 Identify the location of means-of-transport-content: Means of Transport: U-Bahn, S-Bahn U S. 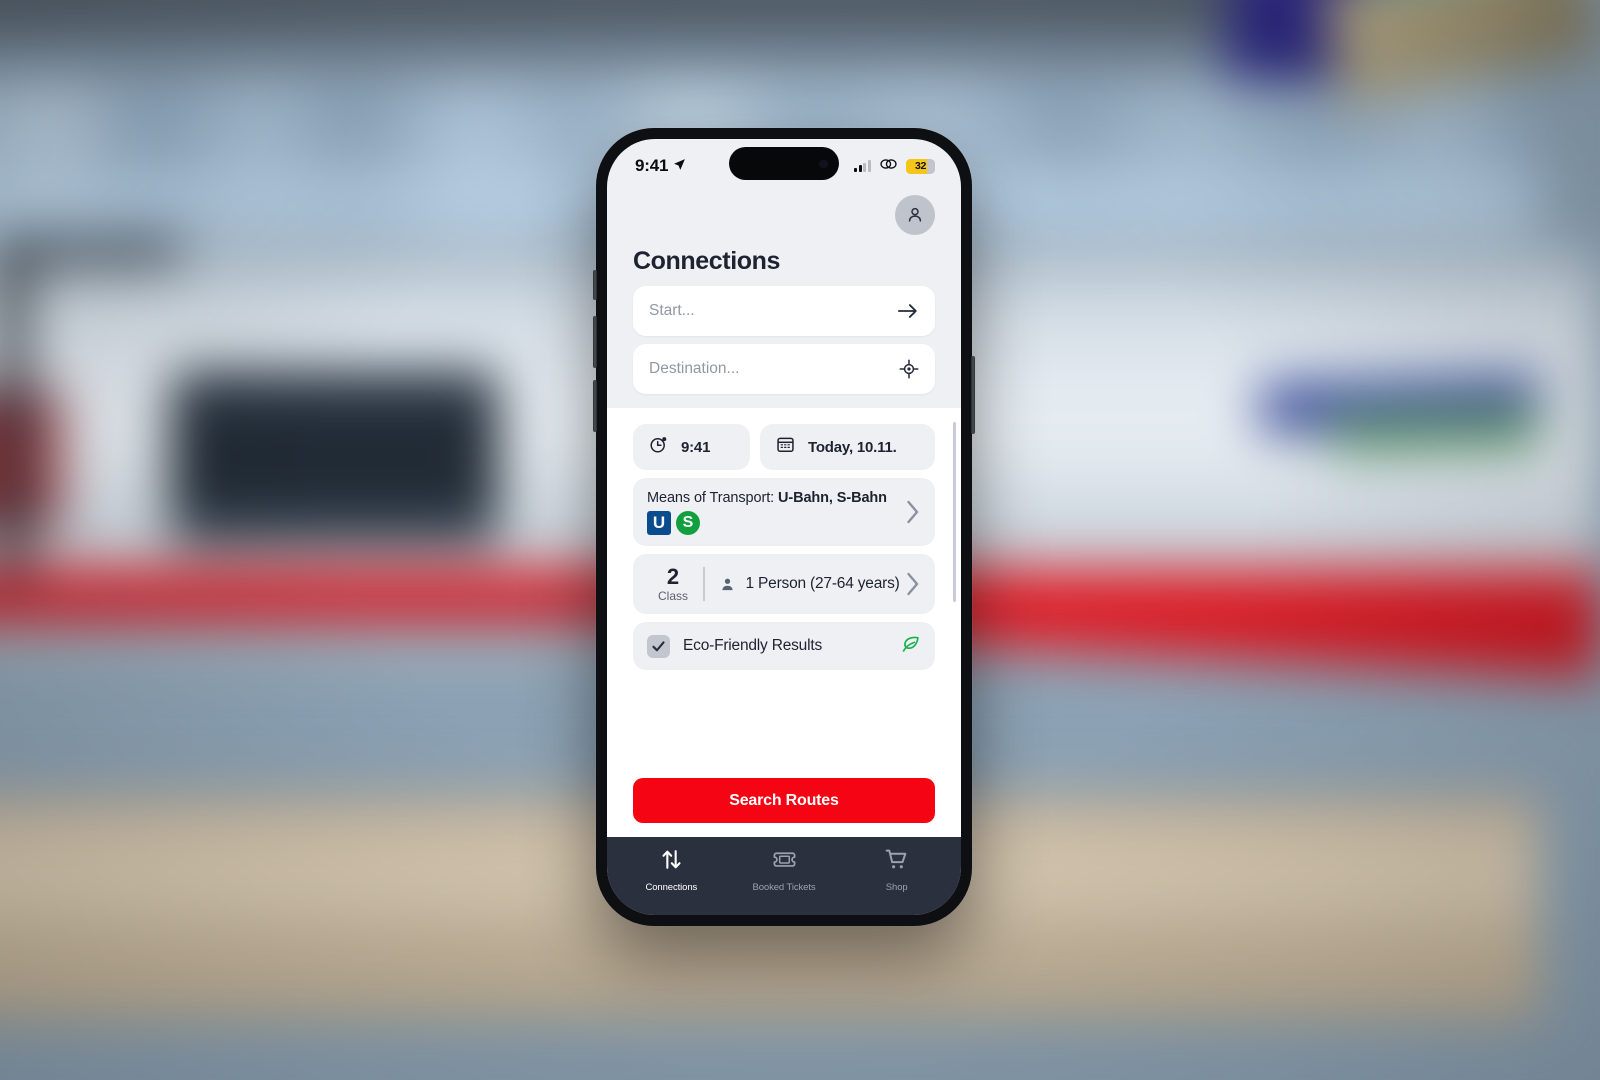
(776, 512).